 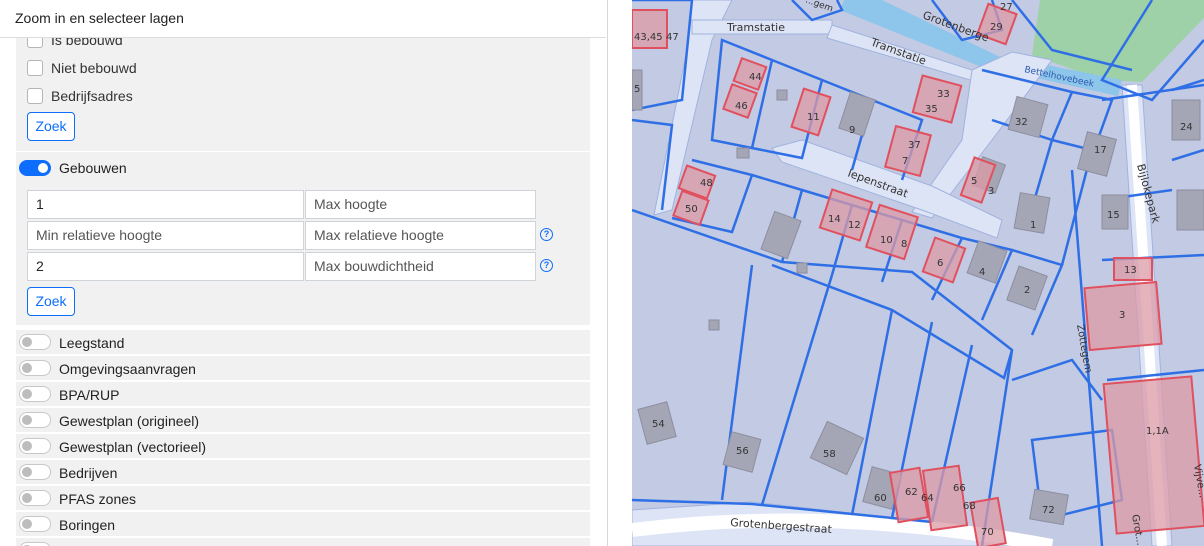 I want to click on min-density-input: 2, so click(x=165, y=266).